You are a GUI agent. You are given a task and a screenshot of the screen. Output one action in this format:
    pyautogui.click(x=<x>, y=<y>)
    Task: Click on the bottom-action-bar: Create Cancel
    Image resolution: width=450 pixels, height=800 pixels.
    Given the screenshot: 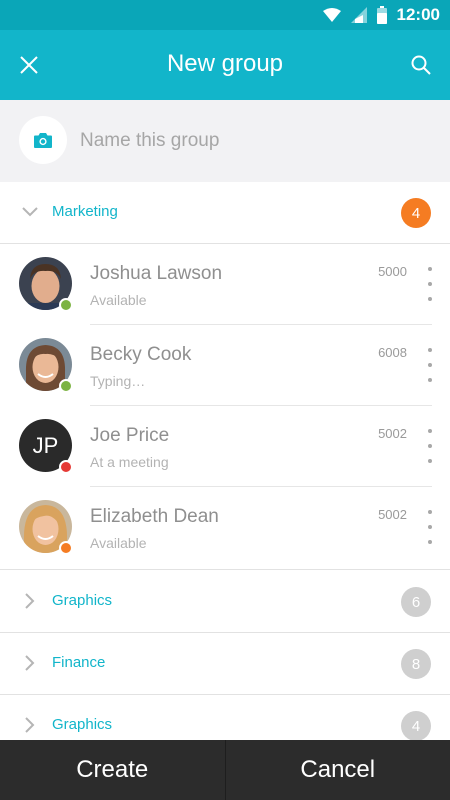 What is the action you would take?
    pyautogui.click(x=225, y=770)
    